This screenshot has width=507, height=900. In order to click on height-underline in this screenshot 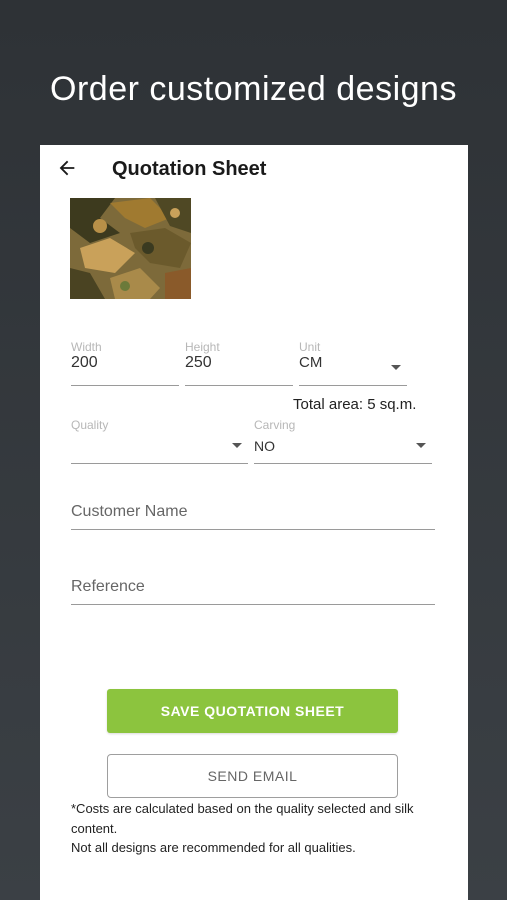, I will do `click(239, 385)`.